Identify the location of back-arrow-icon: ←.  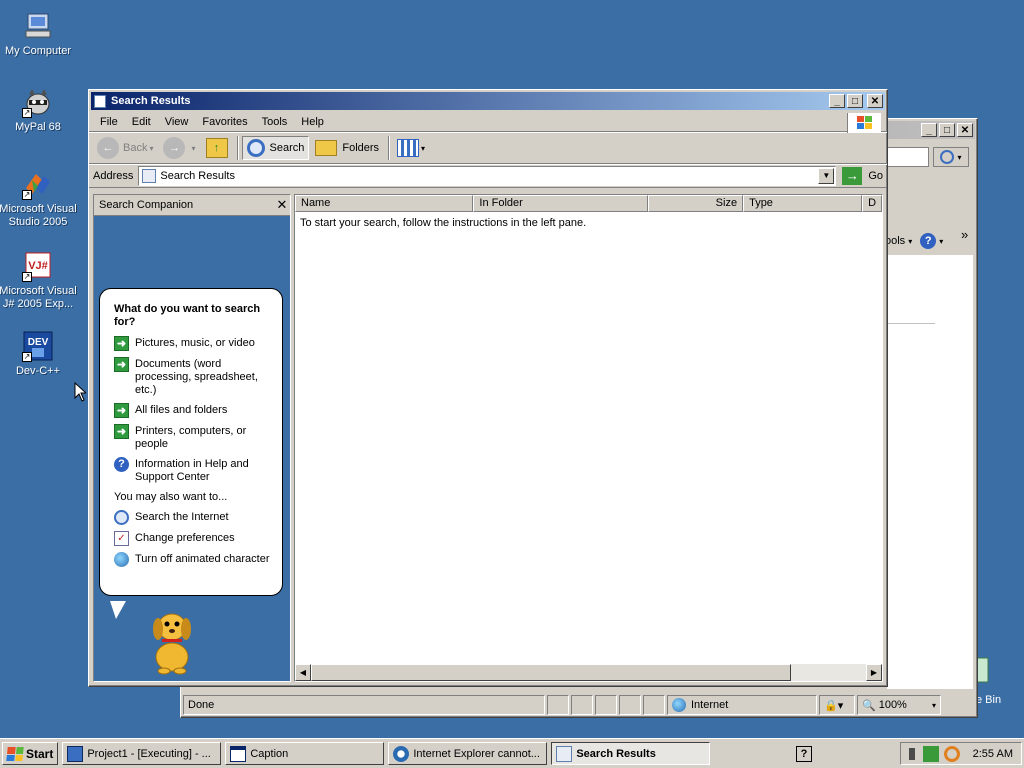
(108, 148).